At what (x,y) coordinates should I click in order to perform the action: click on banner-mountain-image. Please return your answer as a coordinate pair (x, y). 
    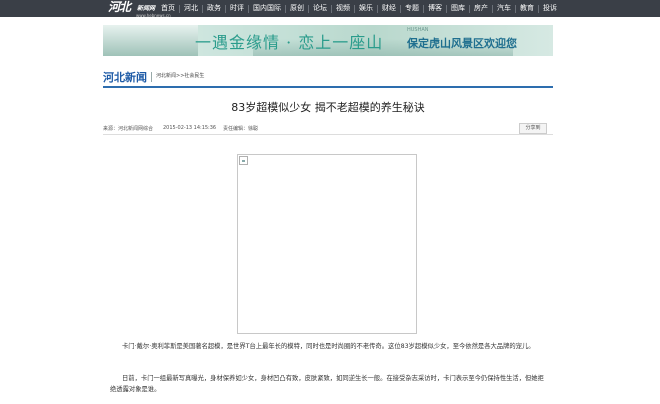
    Looking at the image, I should click on (150, 40).